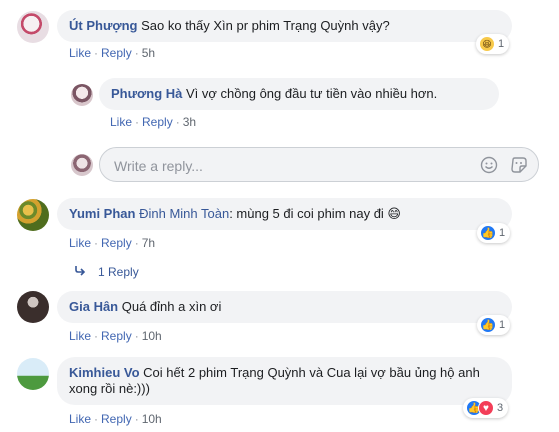 The image size is (559, 432). I want to click on comment-actions: Like · Reply · 5h, so click(112, 53).